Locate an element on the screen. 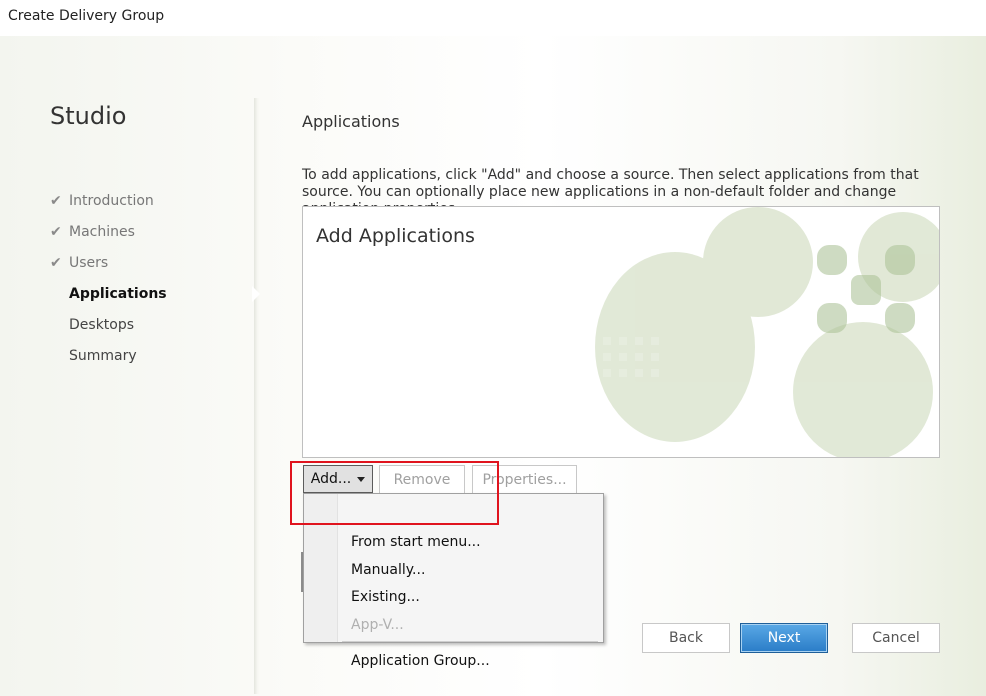  title-bar: Create Delivery Group is located at coordinates (493, 18).